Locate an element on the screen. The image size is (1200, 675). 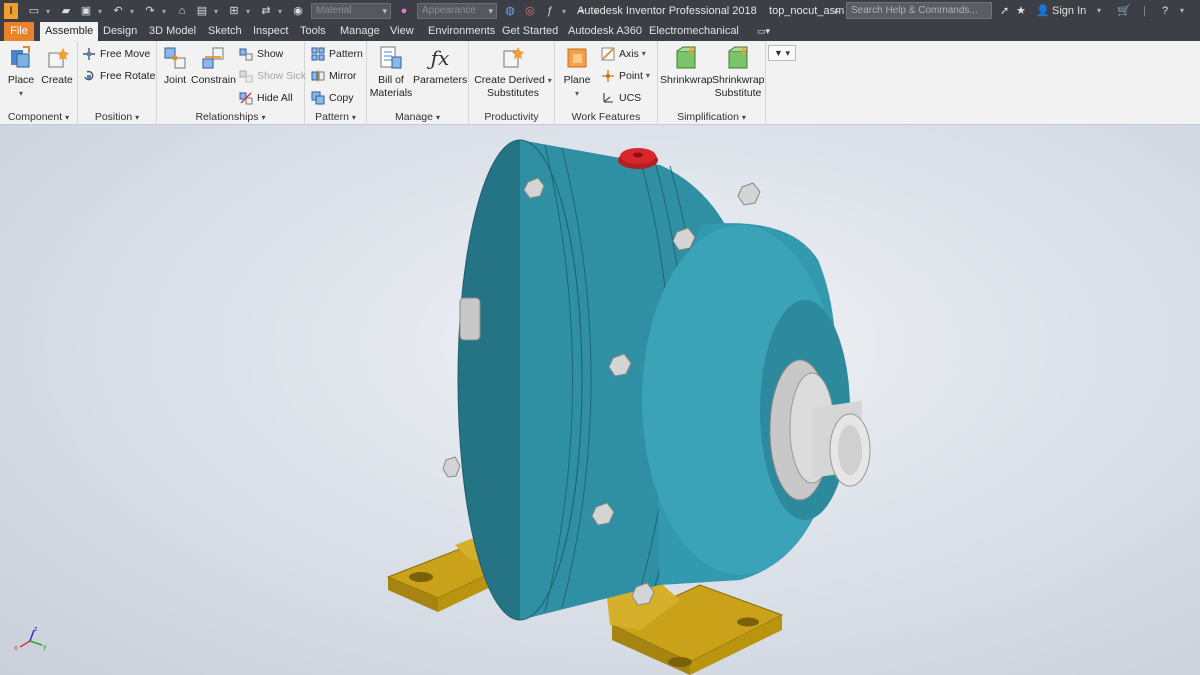
ucs-icon is located at coordinates (608, 98).